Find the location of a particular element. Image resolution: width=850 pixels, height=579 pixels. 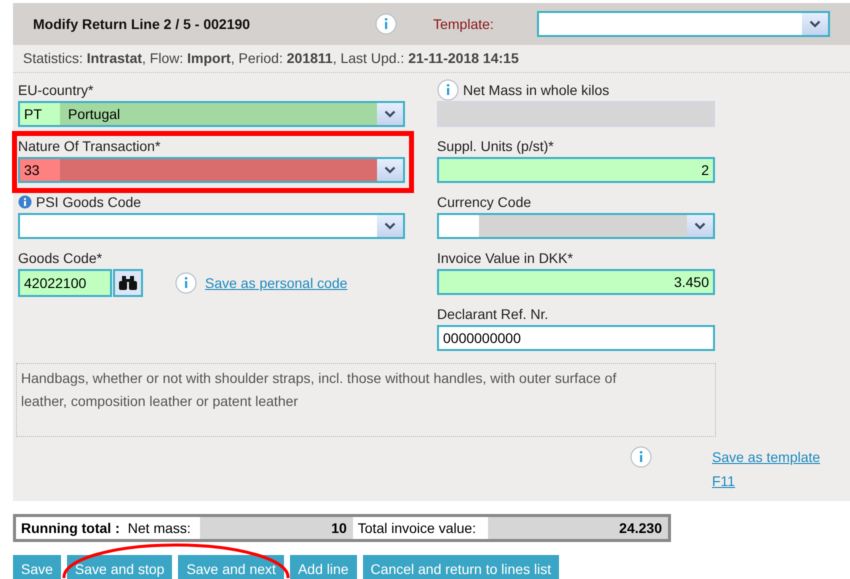

net-mass-label: Net mass: is located at coordinates (160, 528).